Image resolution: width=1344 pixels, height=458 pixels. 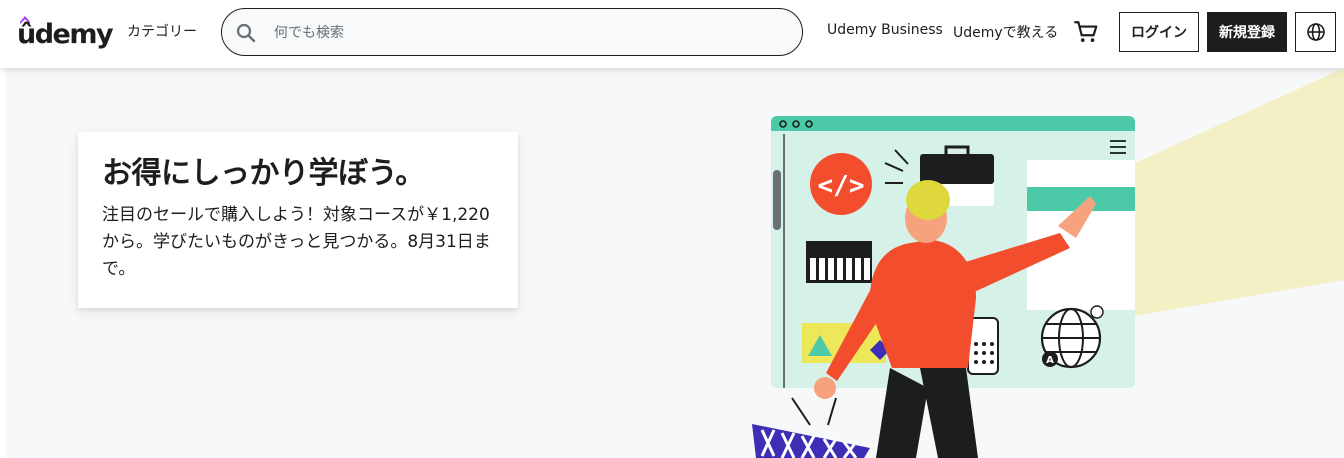 What do you see at coordinates (811, 427) in the screenshot?
I see `shopping-basket-icon` at bounding box center [811, 427].